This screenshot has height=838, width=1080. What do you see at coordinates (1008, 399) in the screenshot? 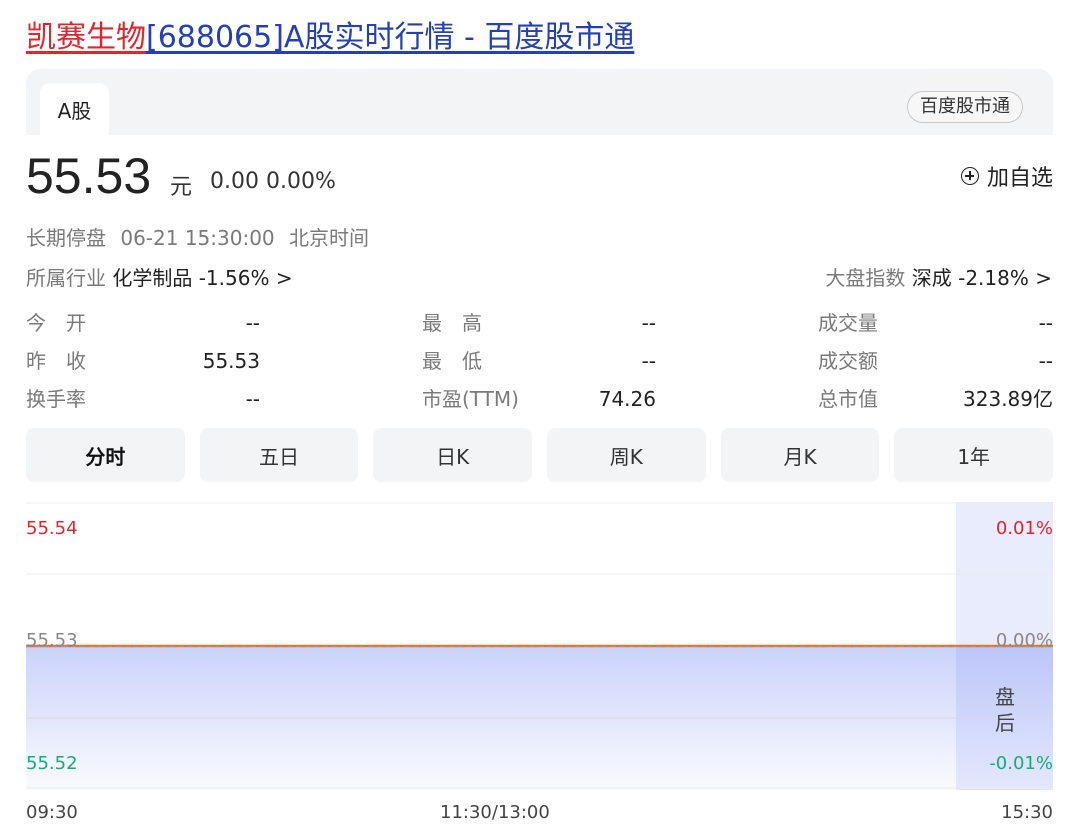
I see `stat-value-market-cap: 323.89亿` at bounding box center [1008, 399].